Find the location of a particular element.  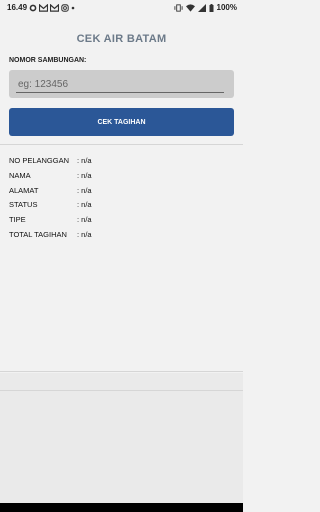

instagram-icon is located at coordinates (65, 7).